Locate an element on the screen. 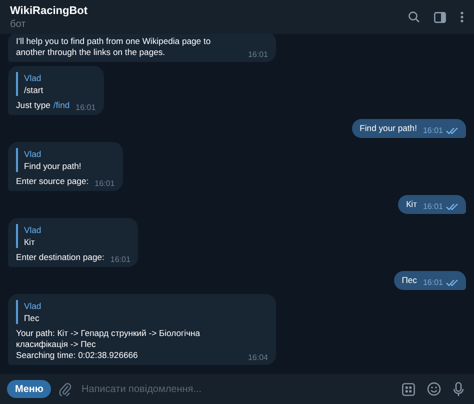 The width and height of the screenshot is (474, 404). message-text: Just type is located at coordinates (33, 105).